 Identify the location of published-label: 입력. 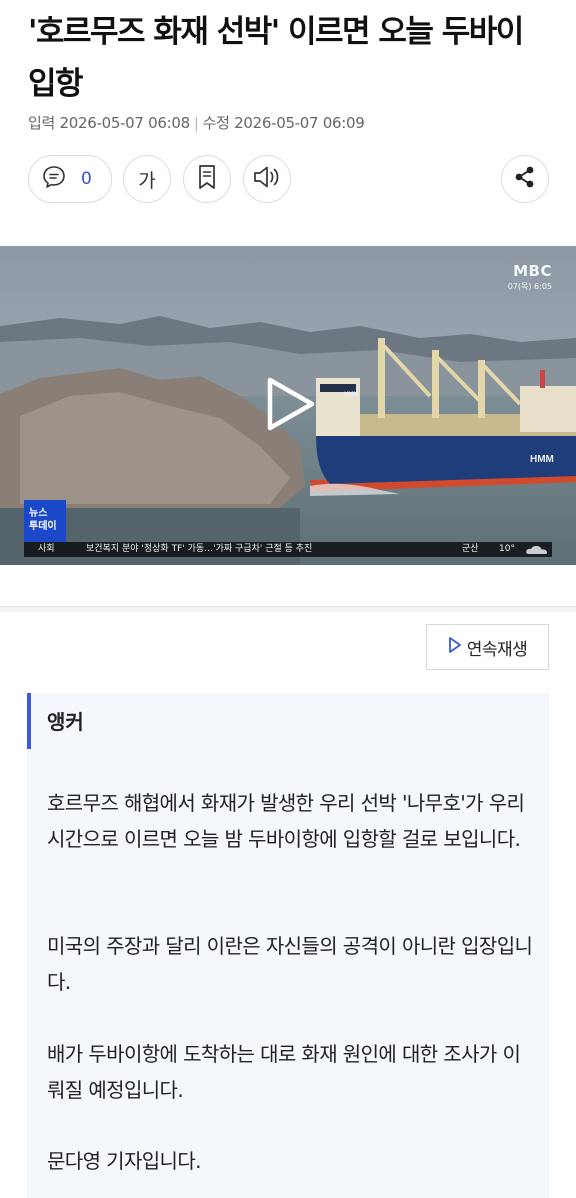
(42, 123).